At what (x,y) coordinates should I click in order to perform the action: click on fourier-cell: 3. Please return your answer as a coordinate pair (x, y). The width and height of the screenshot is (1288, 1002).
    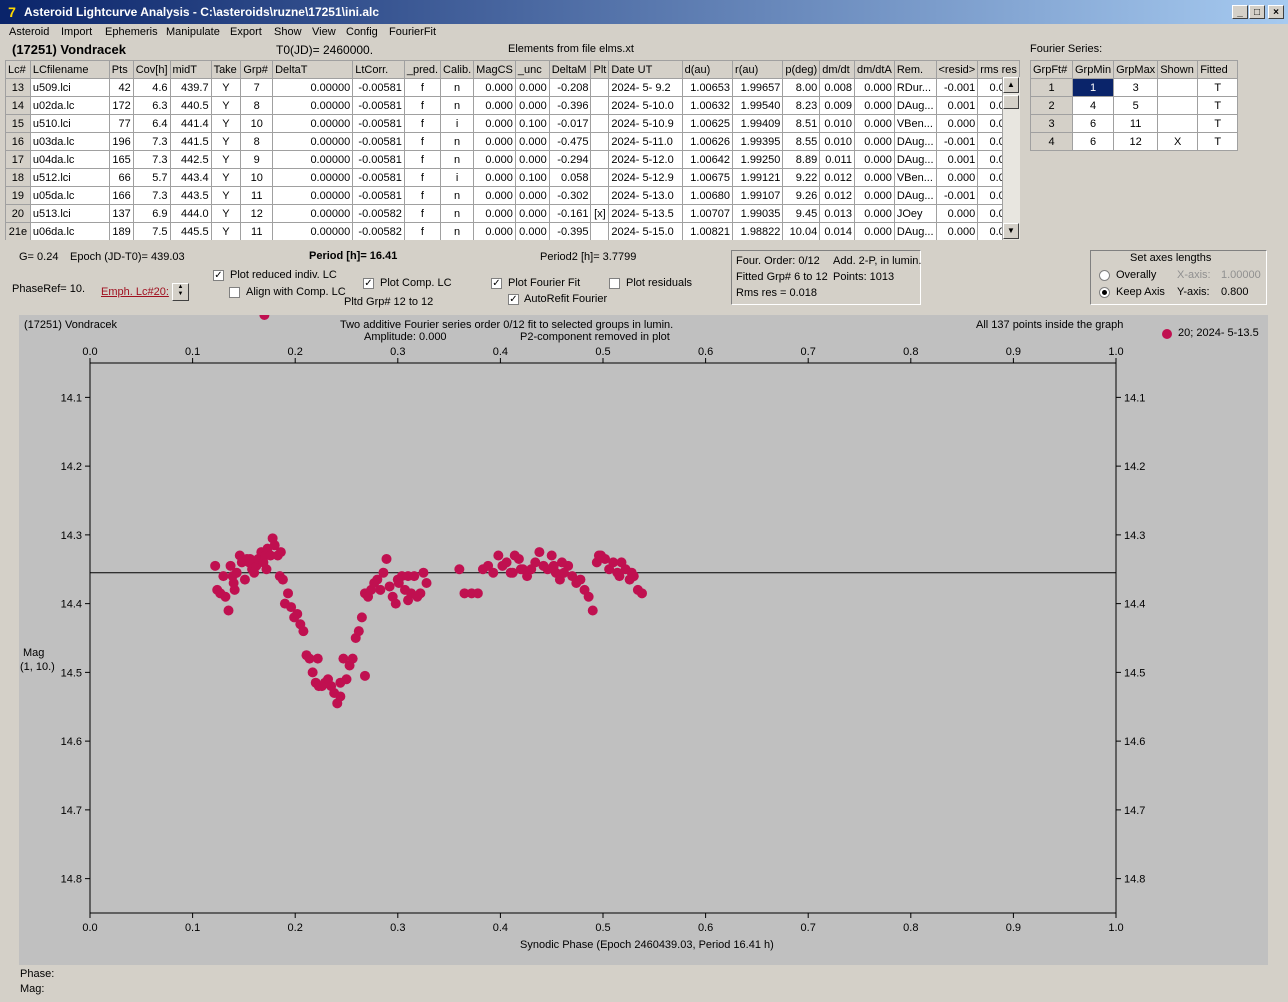
    Looking at the image, I should click on (1136, 87).